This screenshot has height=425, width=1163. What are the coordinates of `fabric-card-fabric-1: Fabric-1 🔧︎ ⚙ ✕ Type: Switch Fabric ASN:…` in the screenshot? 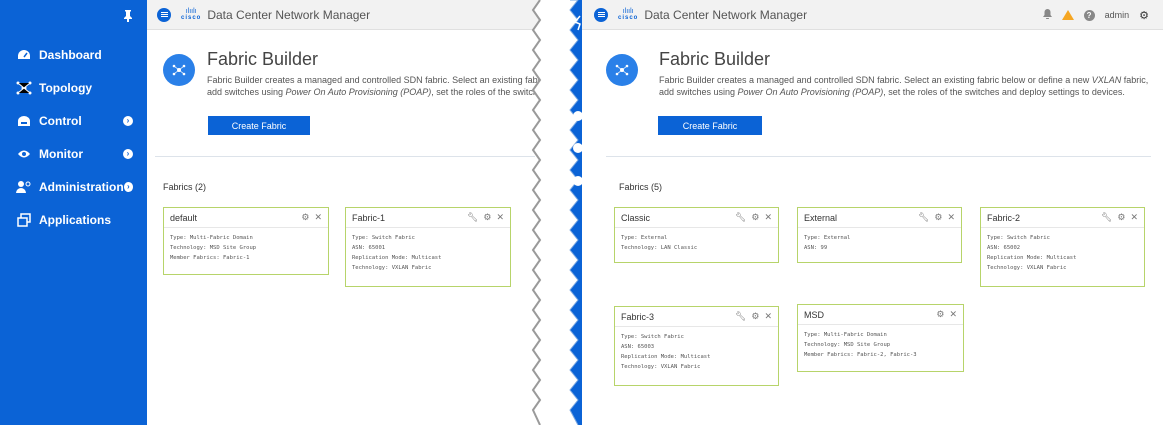 It's located at (428, 247).